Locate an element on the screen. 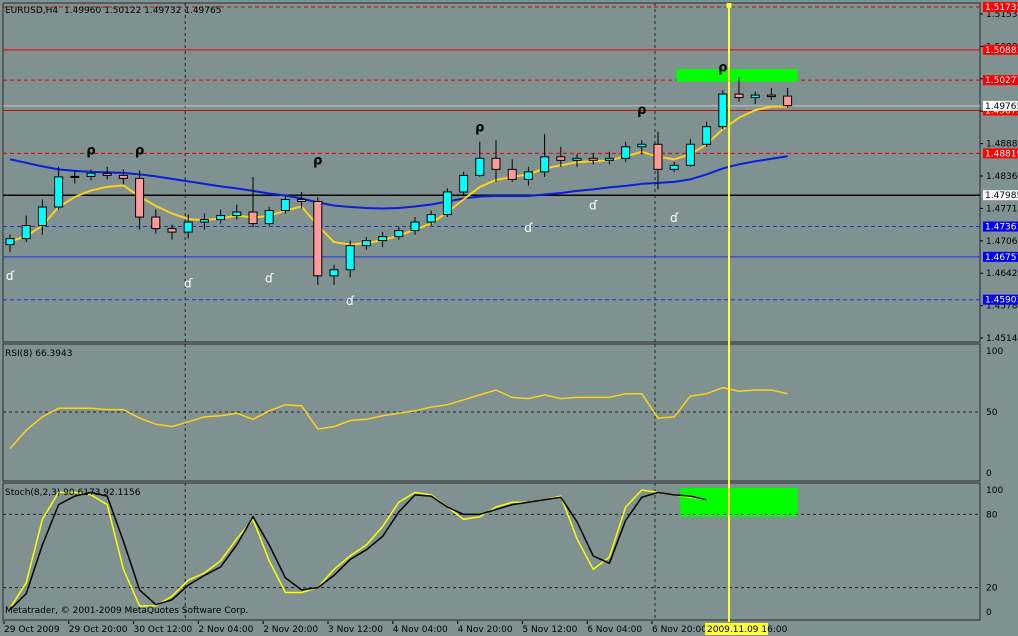 The height and width of the screenshot is (636, 1018). price-tick-label: 1.45140 is located at coordinates (1002, 339).